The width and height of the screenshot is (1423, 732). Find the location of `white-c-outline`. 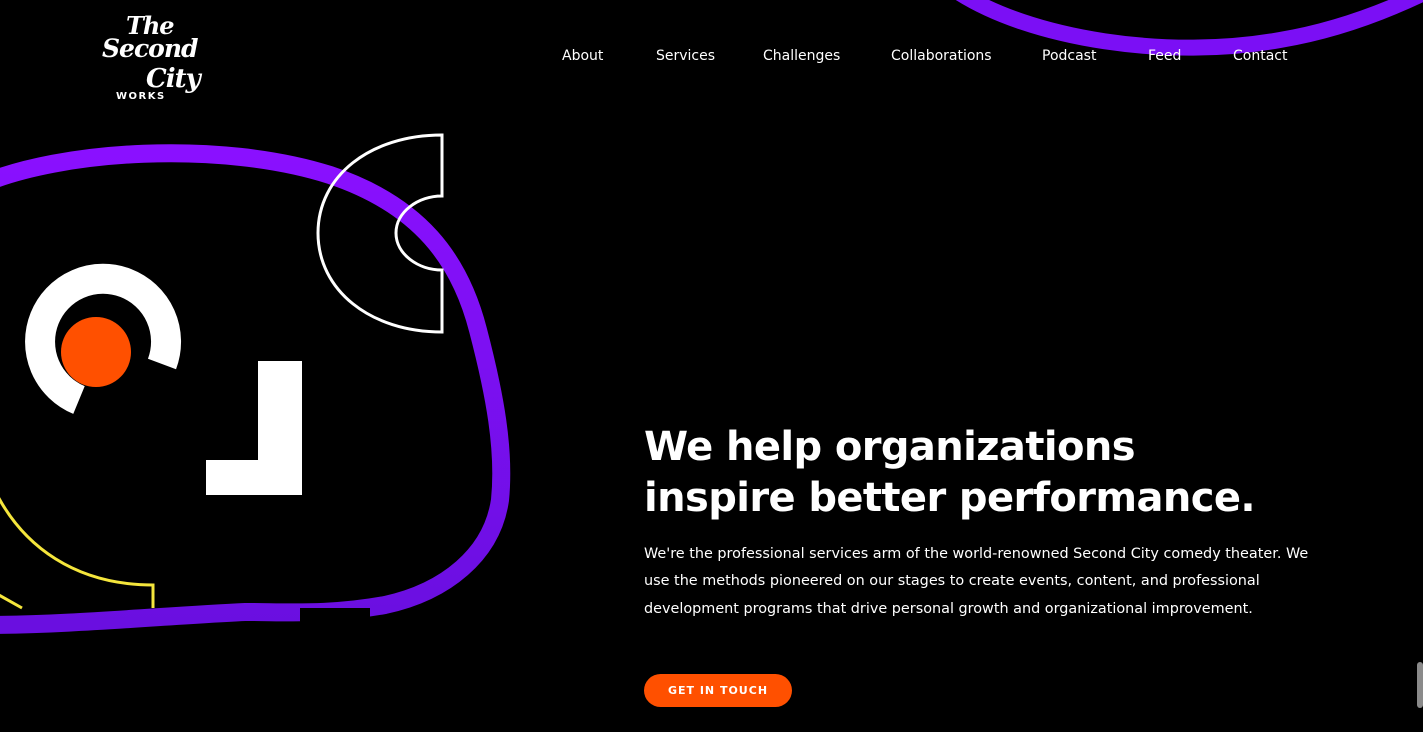

white-c-outline is located at coordinates (380, 233).